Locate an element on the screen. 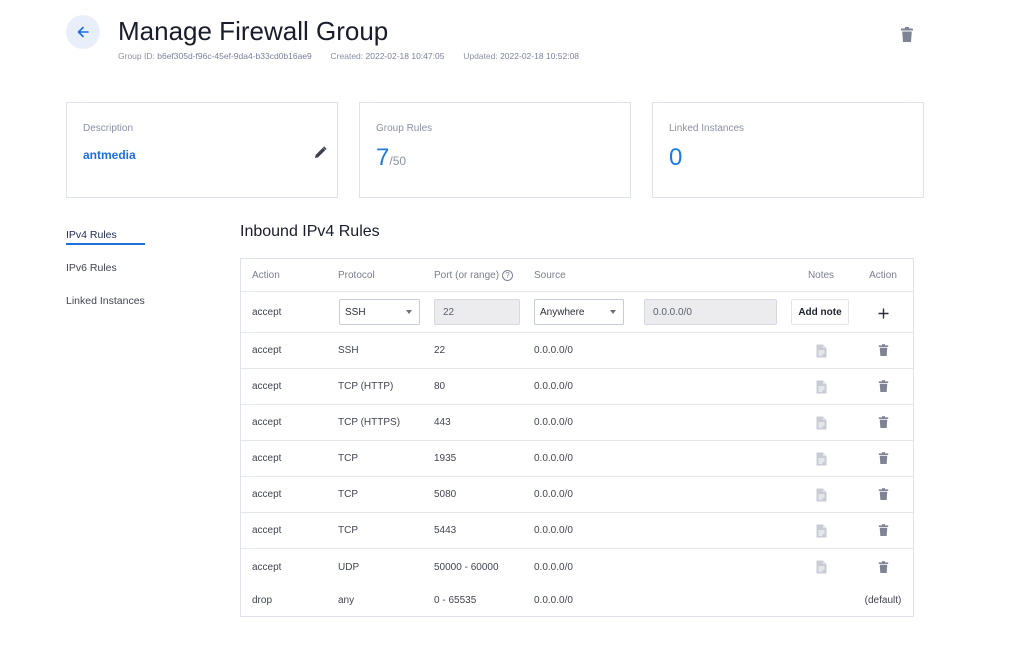  group-rules-max: /50 is located at coordinates (398, 161).